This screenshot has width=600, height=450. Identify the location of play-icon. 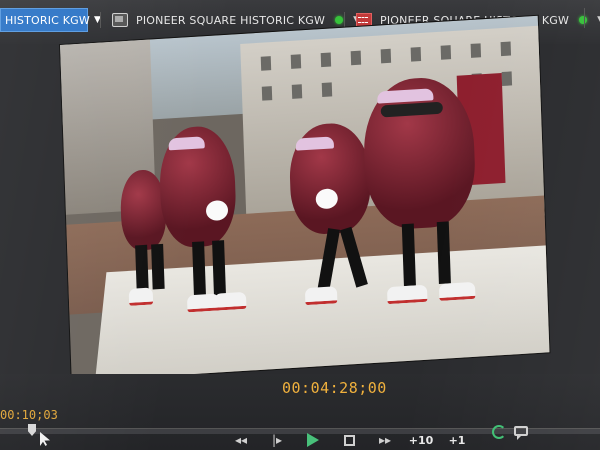
(313, 440).